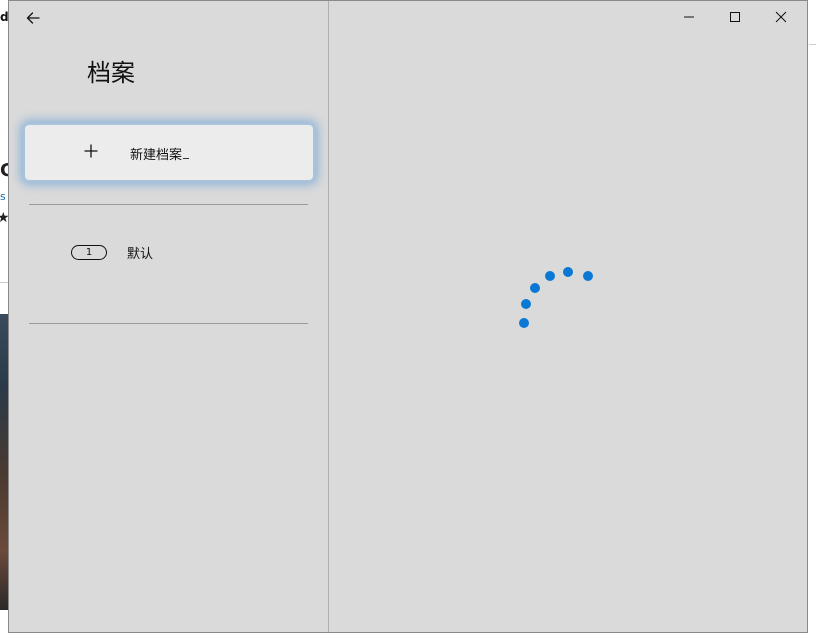 This screenshot has height=641, width=816. What do you see at coordinates (91, 151) in the screenshot?
I see `plus-icon` at bounding box center [91, 151].